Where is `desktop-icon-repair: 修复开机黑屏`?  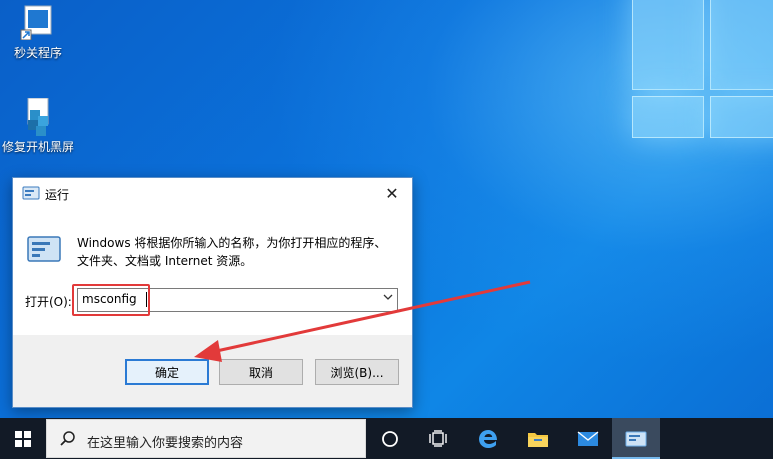
desktop-icon-repair: 修复开机黑屏 is located at coordinates (38, 126).